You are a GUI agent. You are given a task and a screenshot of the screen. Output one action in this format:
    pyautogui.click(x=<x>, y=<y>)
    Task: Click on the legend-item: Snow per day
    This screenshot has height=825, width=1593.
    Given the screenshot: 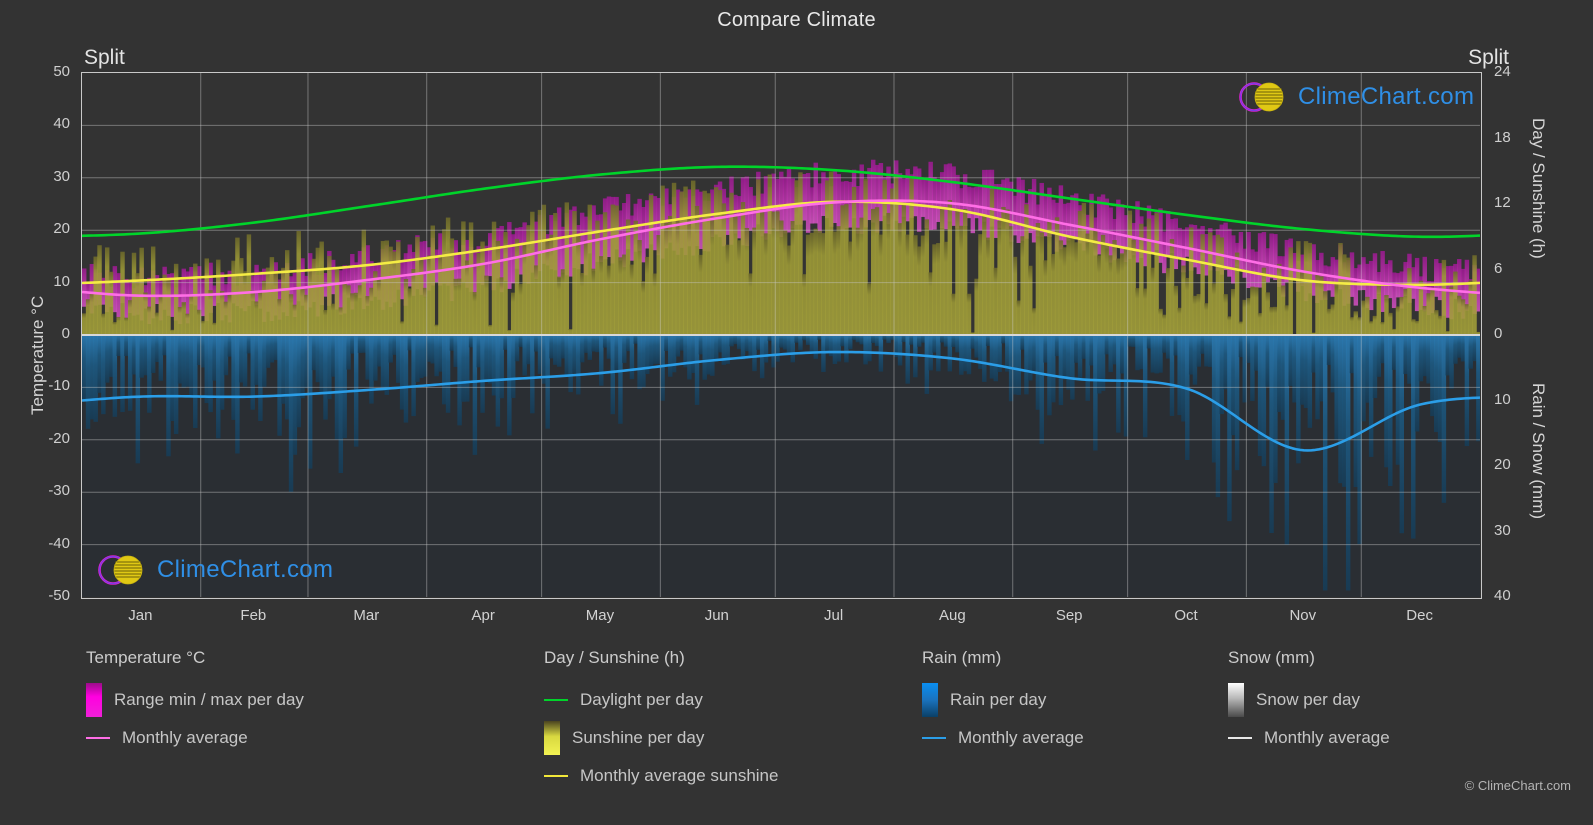 What is the action you would take?
    pyautogui.click(x=1309, y=700)
    